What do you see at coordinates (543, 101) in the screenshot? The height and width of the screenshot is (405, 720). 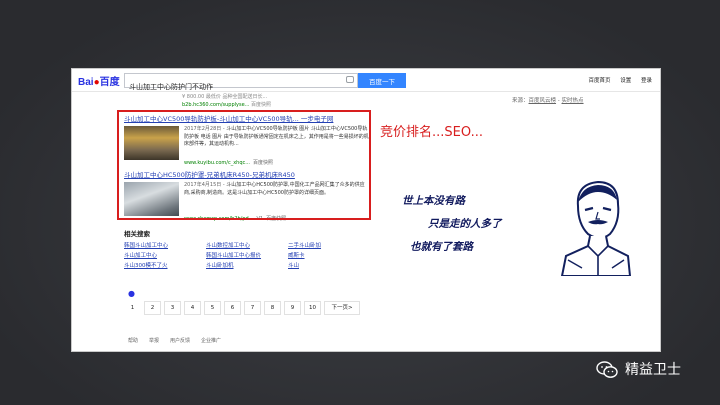 I see `fengyun-link: 百度风云榜` at bounding box center [543, 101].